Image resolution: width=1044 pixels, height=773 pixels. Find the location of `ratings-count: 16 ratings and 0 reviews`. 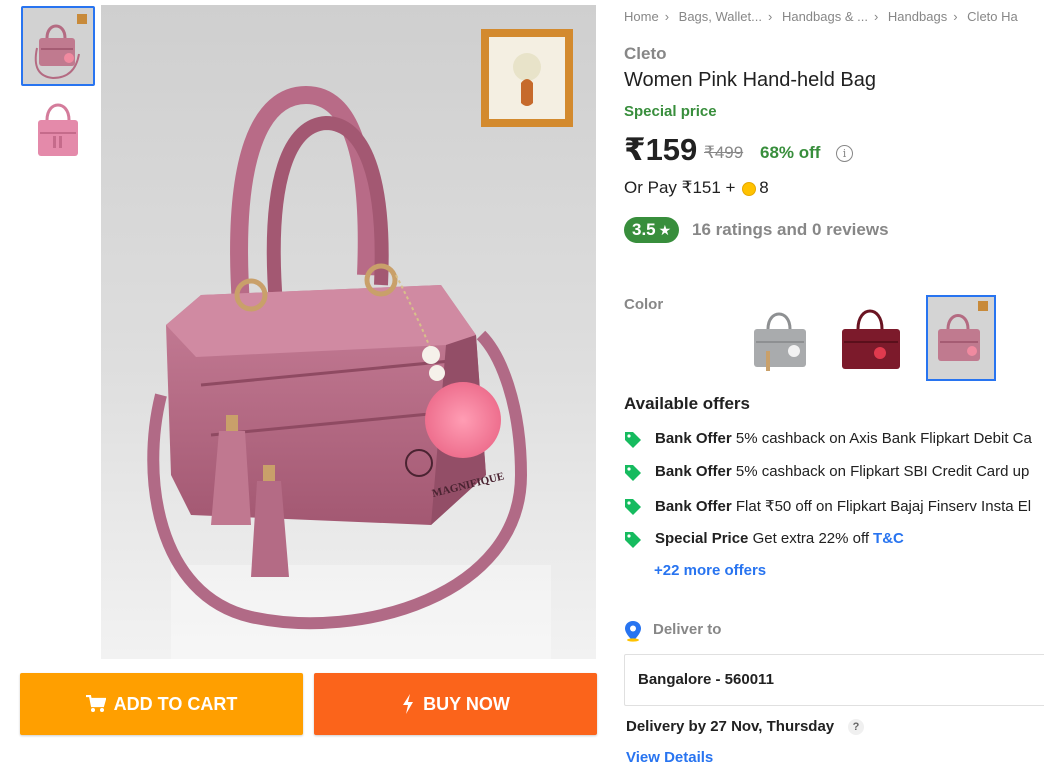

ratings-count: 16 ratings and 0 reviews is located at coordinates (790, 230).